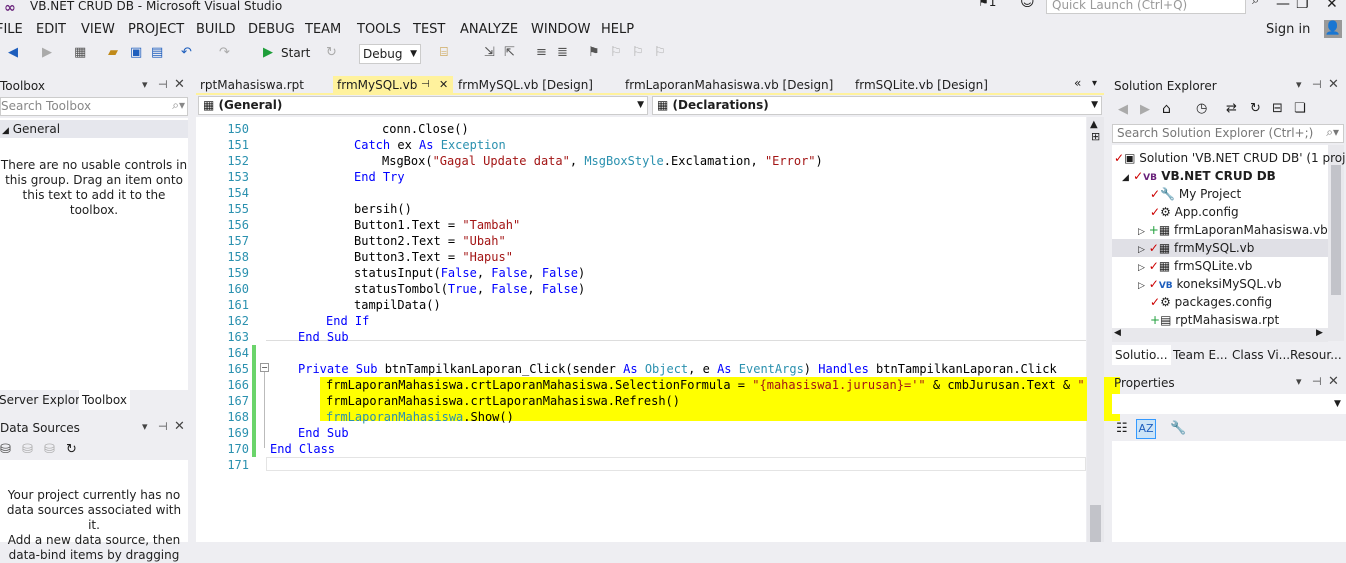  Describe the element at coordinates (489, 52) in the screenshot. I see `step-into-icon: ⇲` at that location.